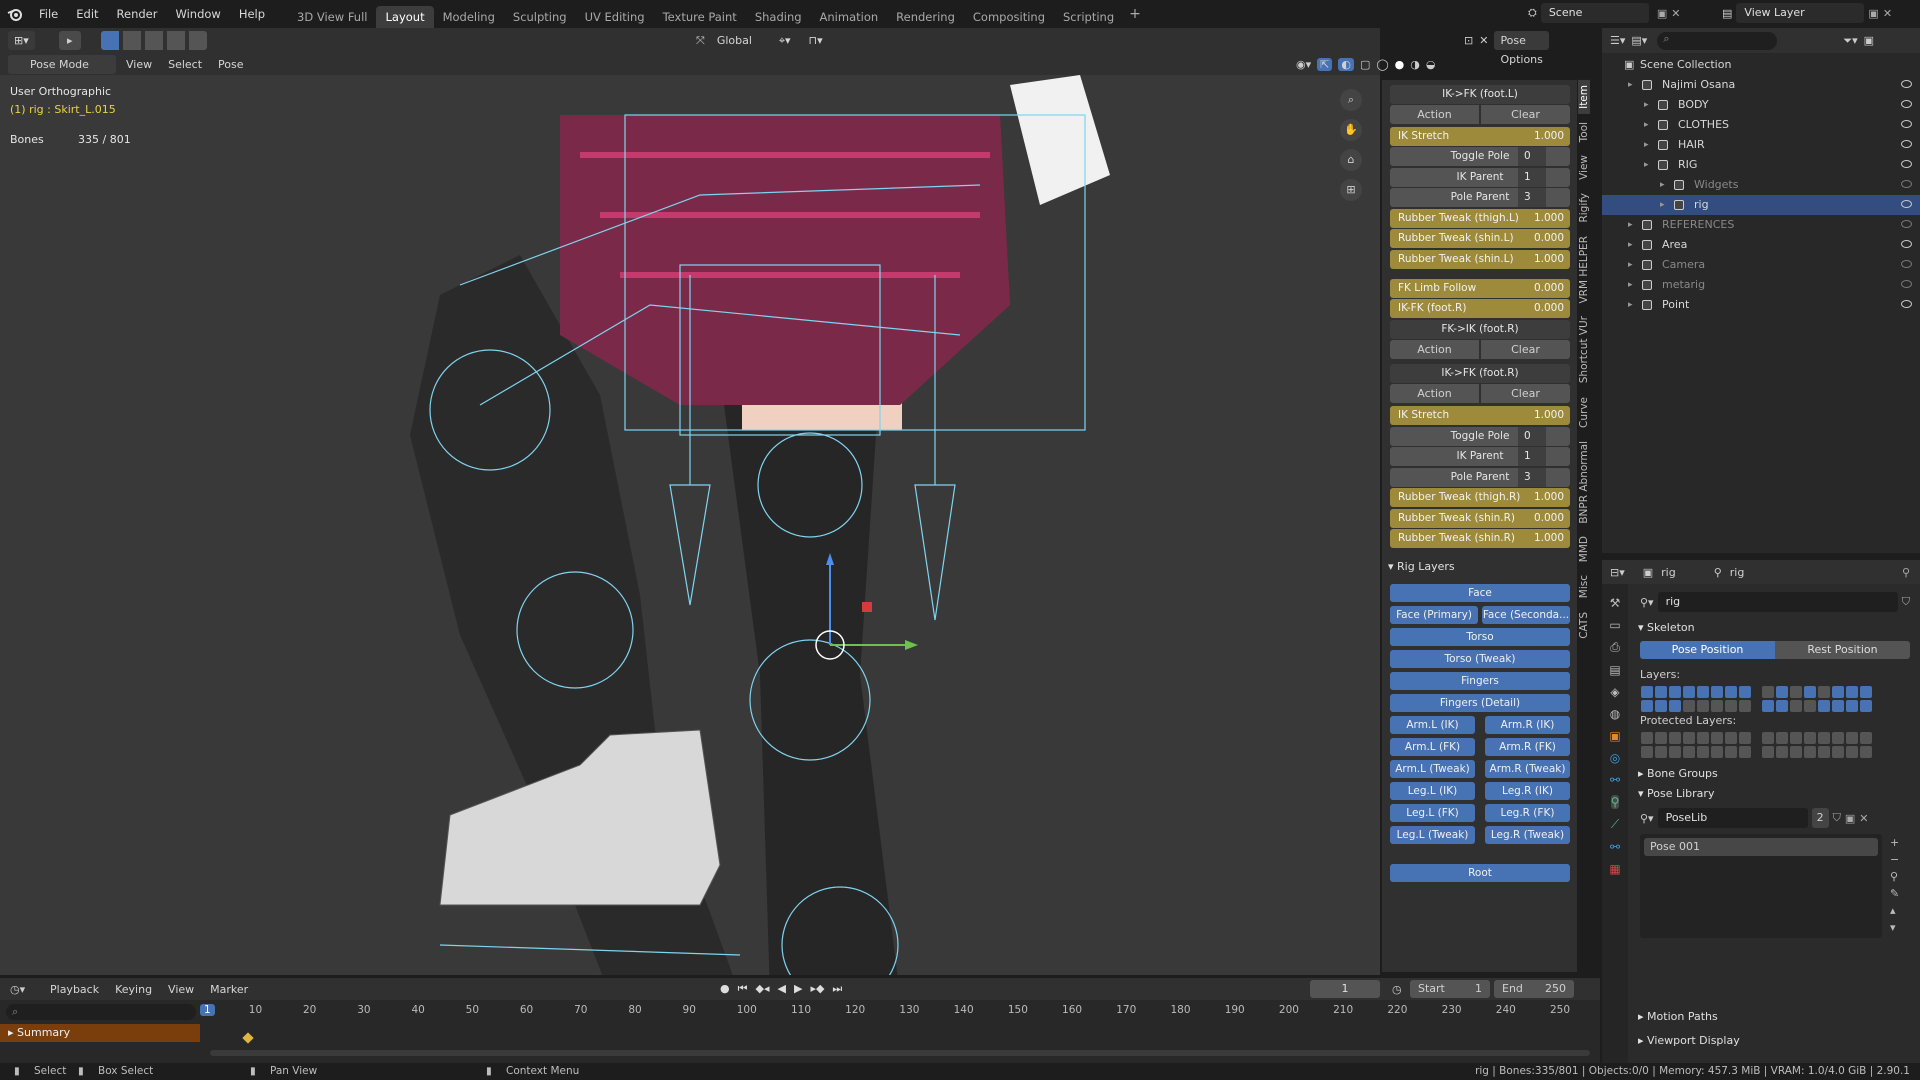  Describe the element at coordinates (1894, 893) in the screenshot. I see `pose-rename-icon: ✎` at that location.